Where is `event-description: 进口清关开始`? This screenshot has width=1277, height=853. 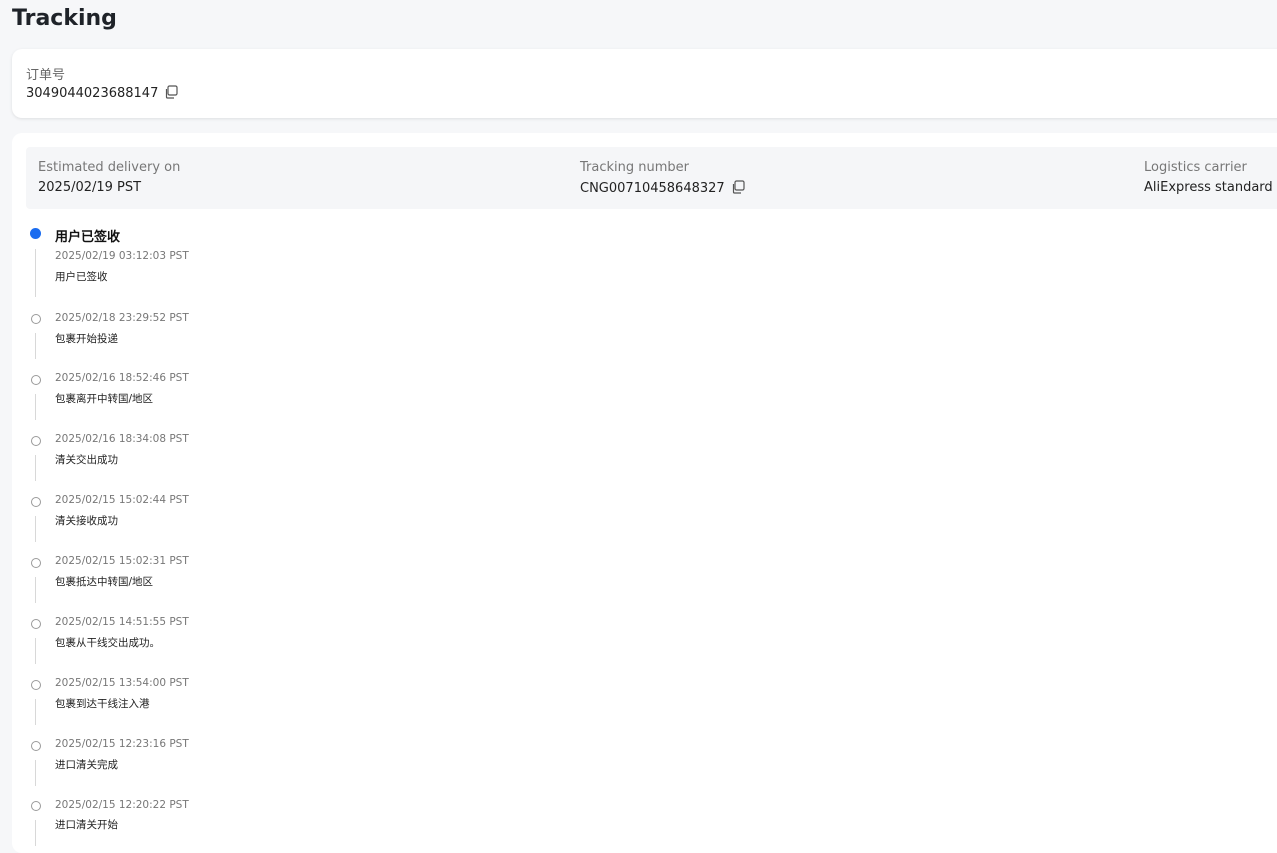
event-description: 进口清关开始 is located at coordinates (86, 825).